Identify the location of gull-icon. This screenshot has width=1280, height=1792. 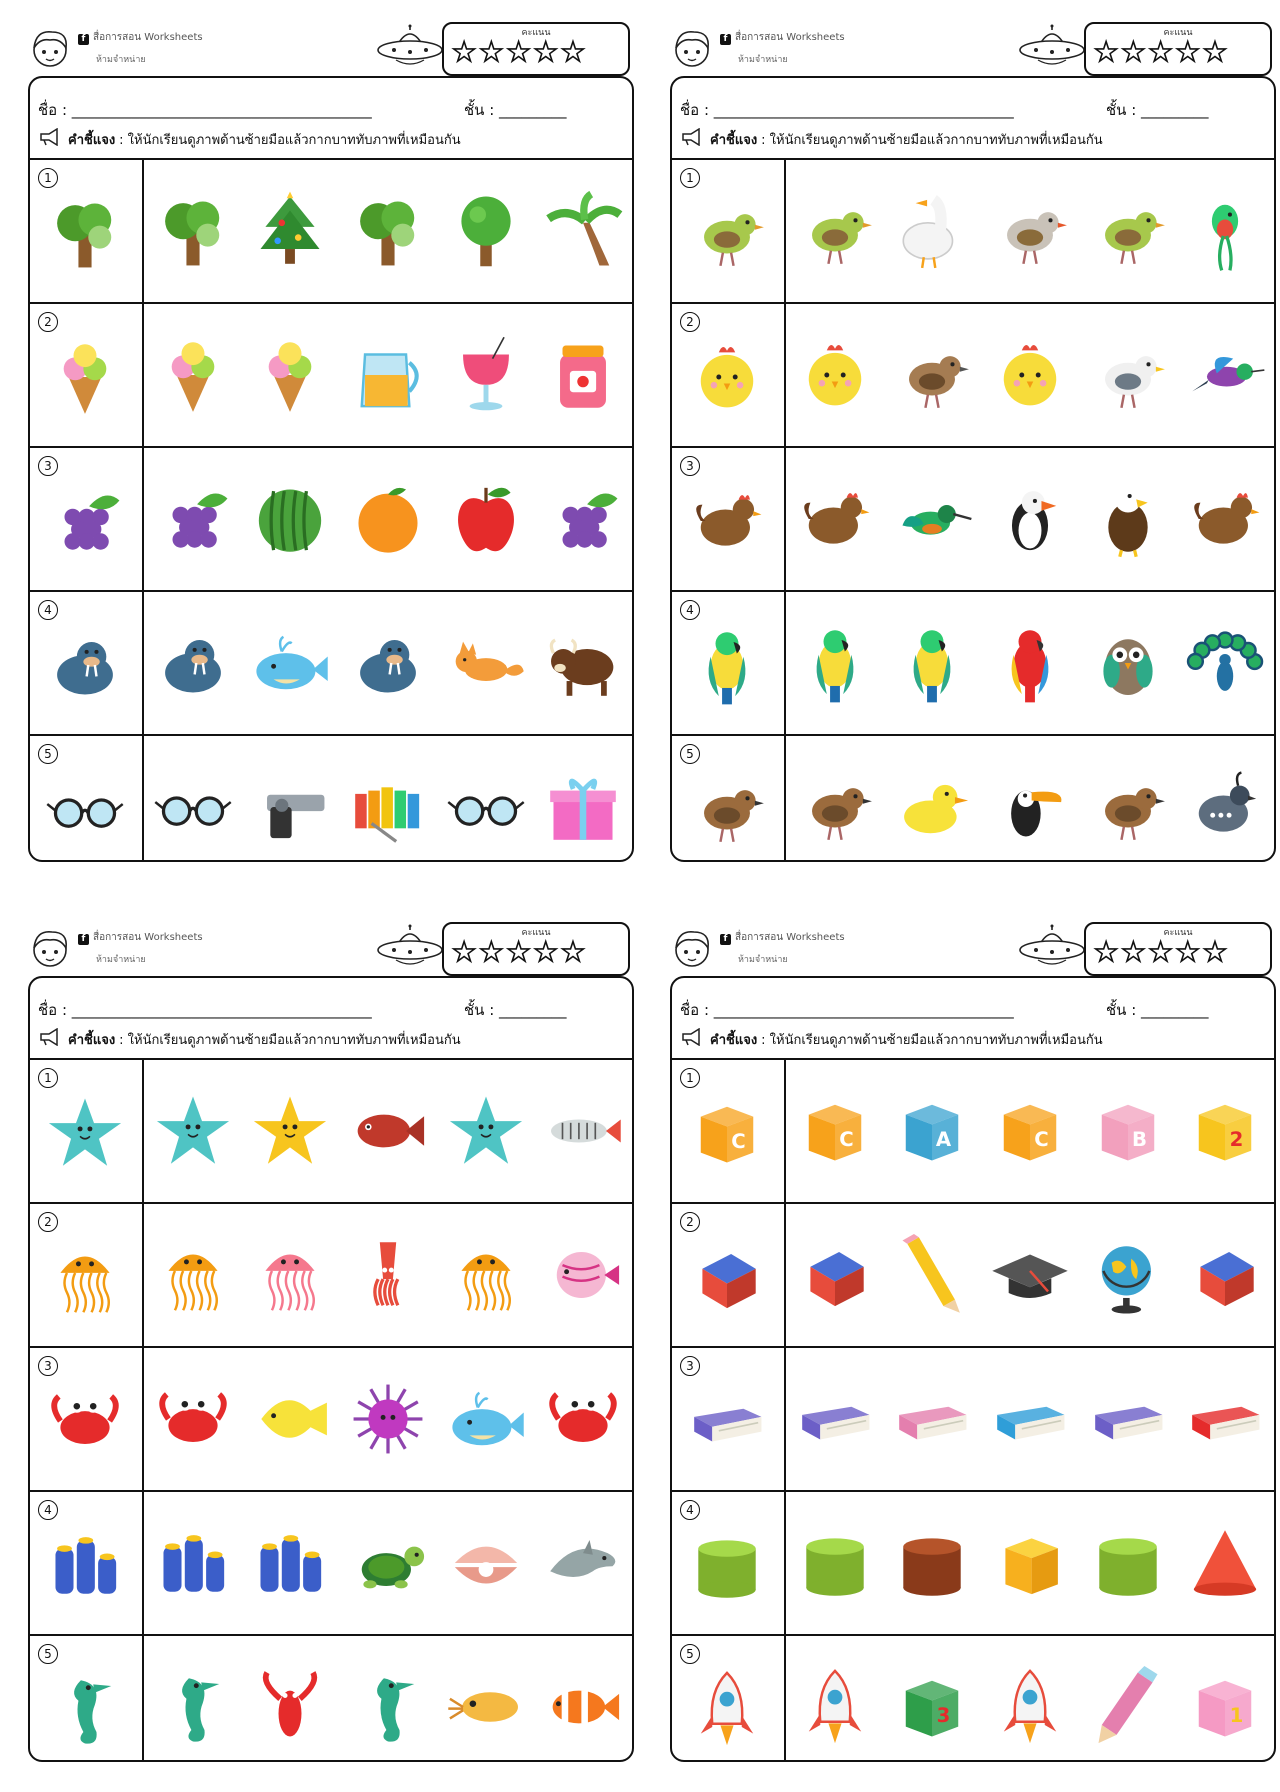
(1128, 375).